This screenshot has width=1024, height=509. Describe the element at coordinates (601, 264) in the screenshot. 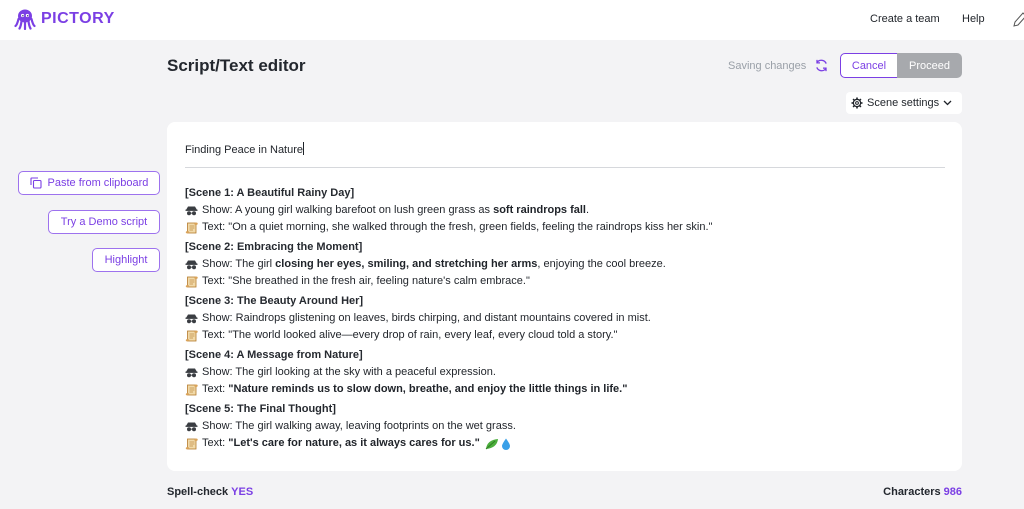

I see `show-text-end: , enjoying the cool breeze.` at that location.